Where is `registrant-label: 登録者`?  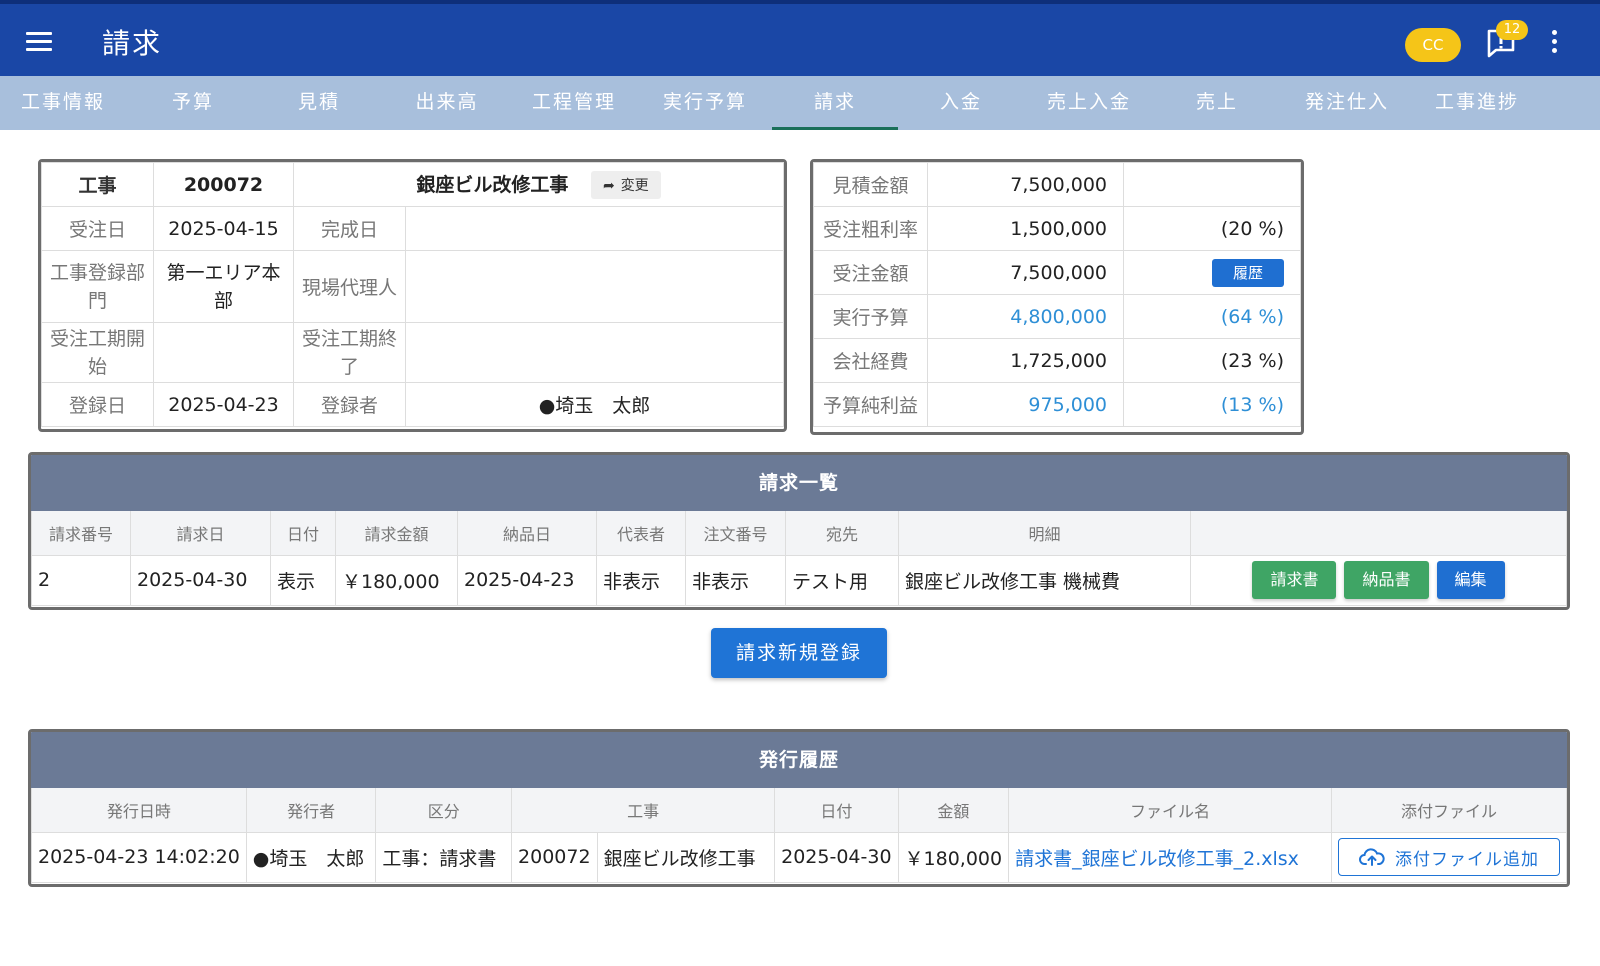
registrant-label: 登録者 is located at coordinates (349, 404).